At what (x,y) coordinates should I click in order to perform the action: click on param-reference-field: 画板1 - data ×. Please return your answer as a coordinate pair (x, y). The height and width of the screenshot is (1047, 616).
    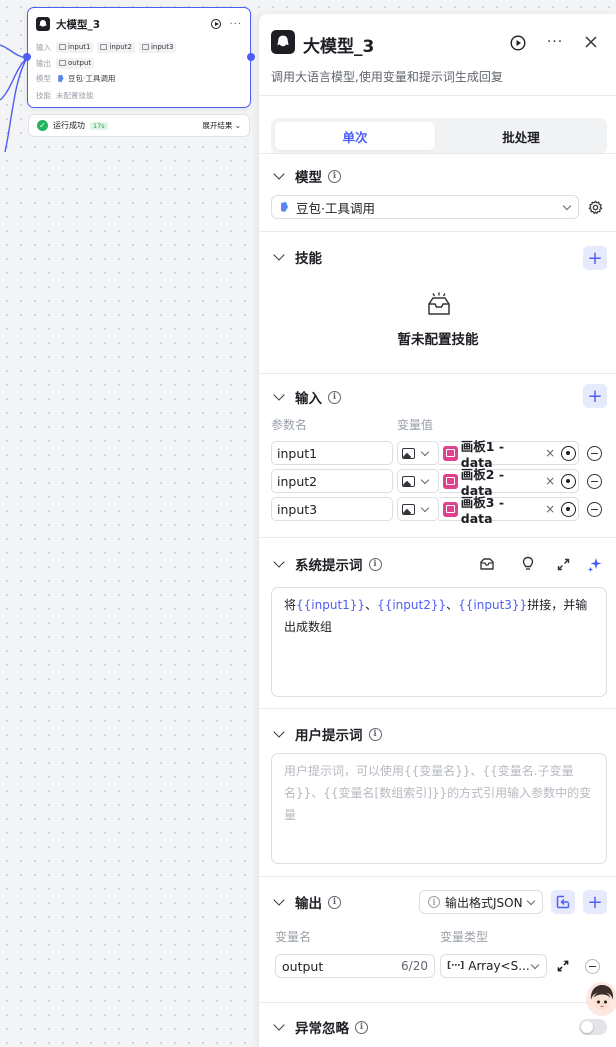
    Looking at the image, I should click on (509, 454).